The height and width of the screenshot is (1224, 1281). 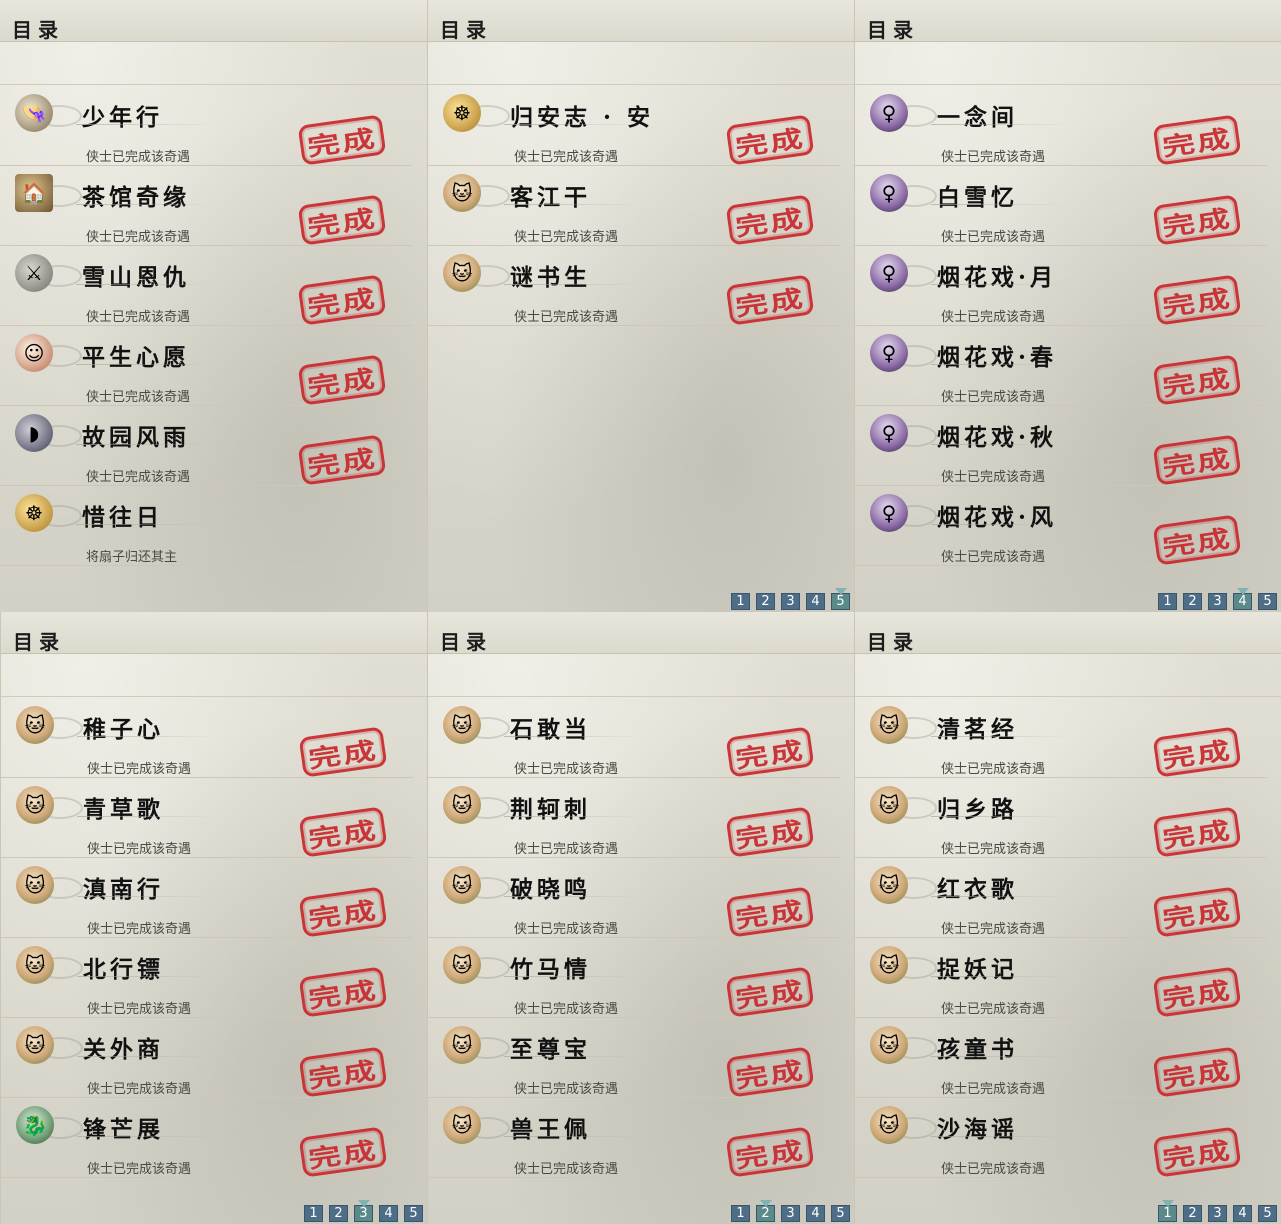 I want to click on encounter-entry: 🐱 青草歌 侠士已完成该奇遇 完成, so click(x=207, y=818).